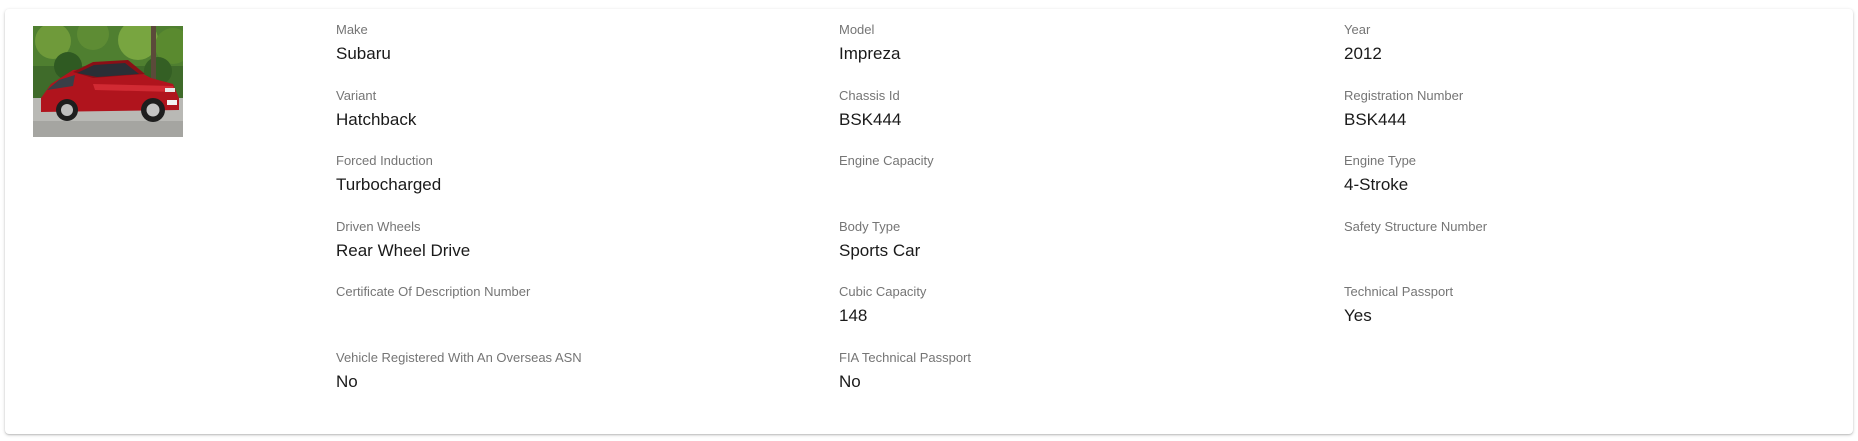  I want to click on field-label: Chassis Id, so click(869, 95).